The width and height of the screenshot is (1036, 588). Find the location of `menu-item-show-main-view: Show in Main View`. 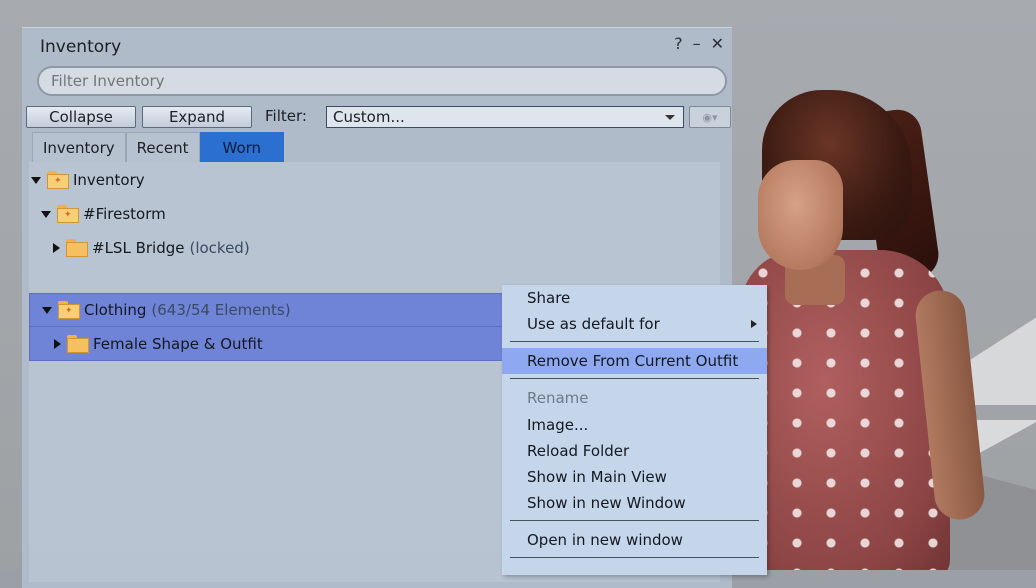

menu-item-show-main-view: Show in Main View is located at coordinates (634, 477).